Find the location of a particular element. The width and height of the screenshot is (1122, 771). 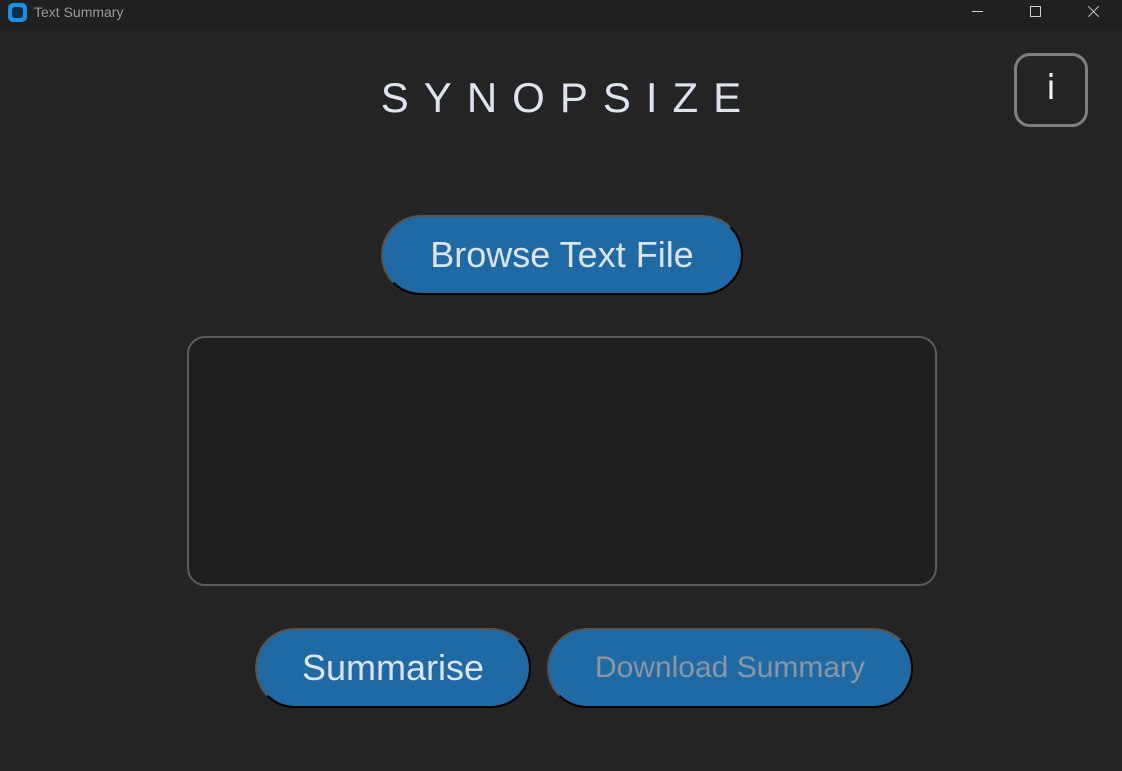

title-bar: Text Summary is located at coordinates (561, 15).